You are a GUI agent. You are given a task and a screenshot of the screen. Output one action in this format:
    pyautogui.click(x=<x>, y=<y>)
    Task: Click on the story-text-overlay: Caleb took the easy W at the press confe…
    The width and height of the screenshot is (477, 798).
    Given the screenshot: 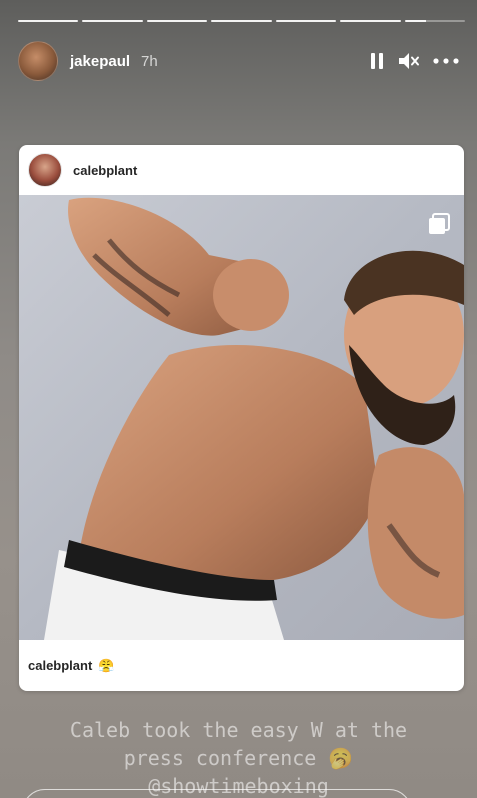 What is the action you would take?
    pyautogui.click(x=238, y=757)
    